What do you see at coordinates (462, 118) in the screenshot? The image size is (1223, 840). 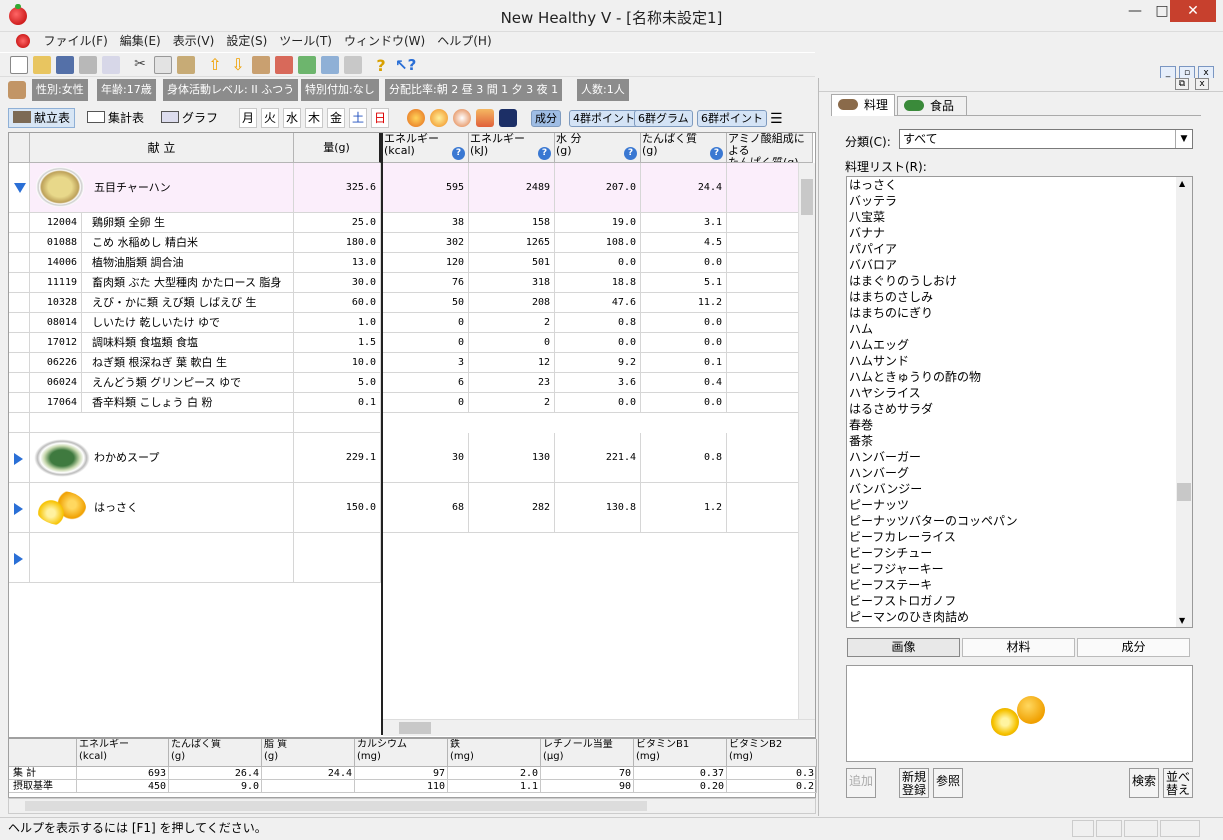 I see `snack-icon` at bounding box center [462, 118].